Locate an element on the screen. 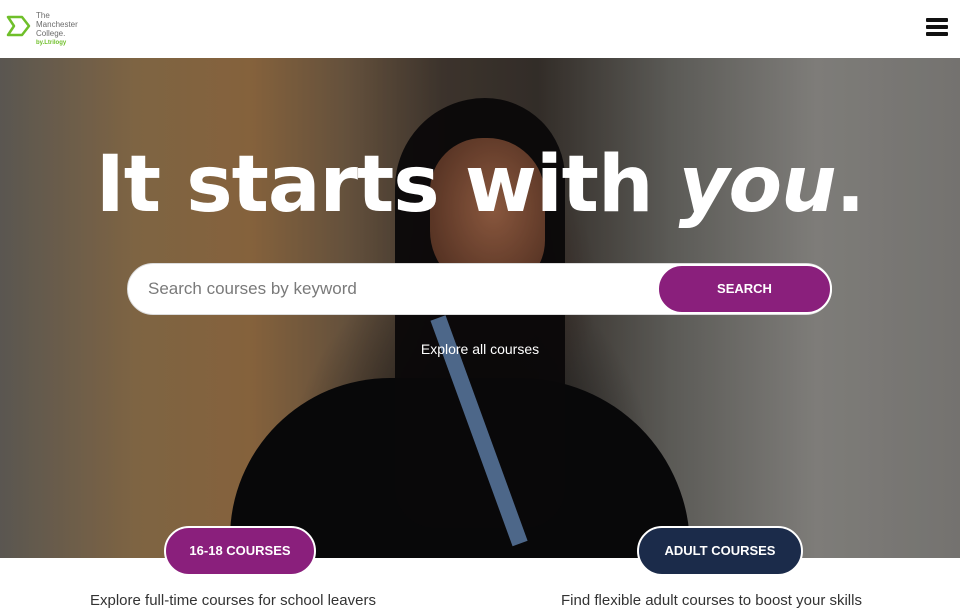 The width and height of the screenshot is (960, 609). adult-courses-button: ADULT COURSES is located at coordinates (720, 551).